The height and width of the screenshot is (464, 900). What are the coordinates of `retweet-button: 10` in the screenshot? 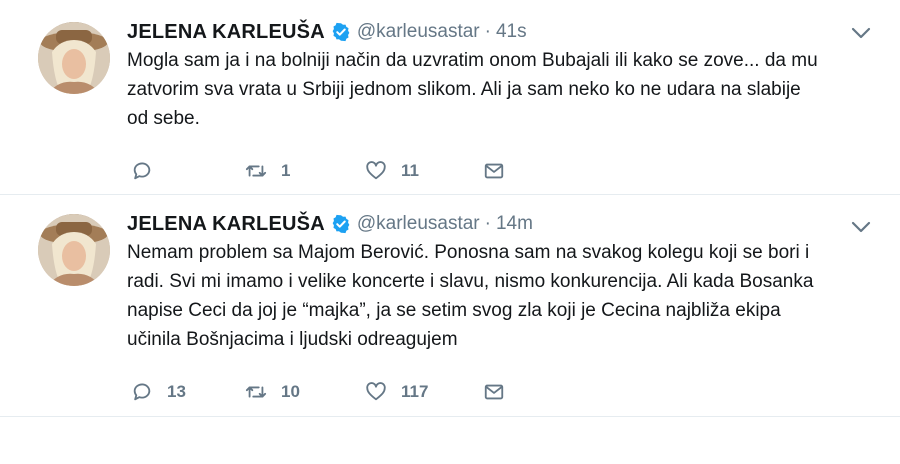 It's located at (272, 392).